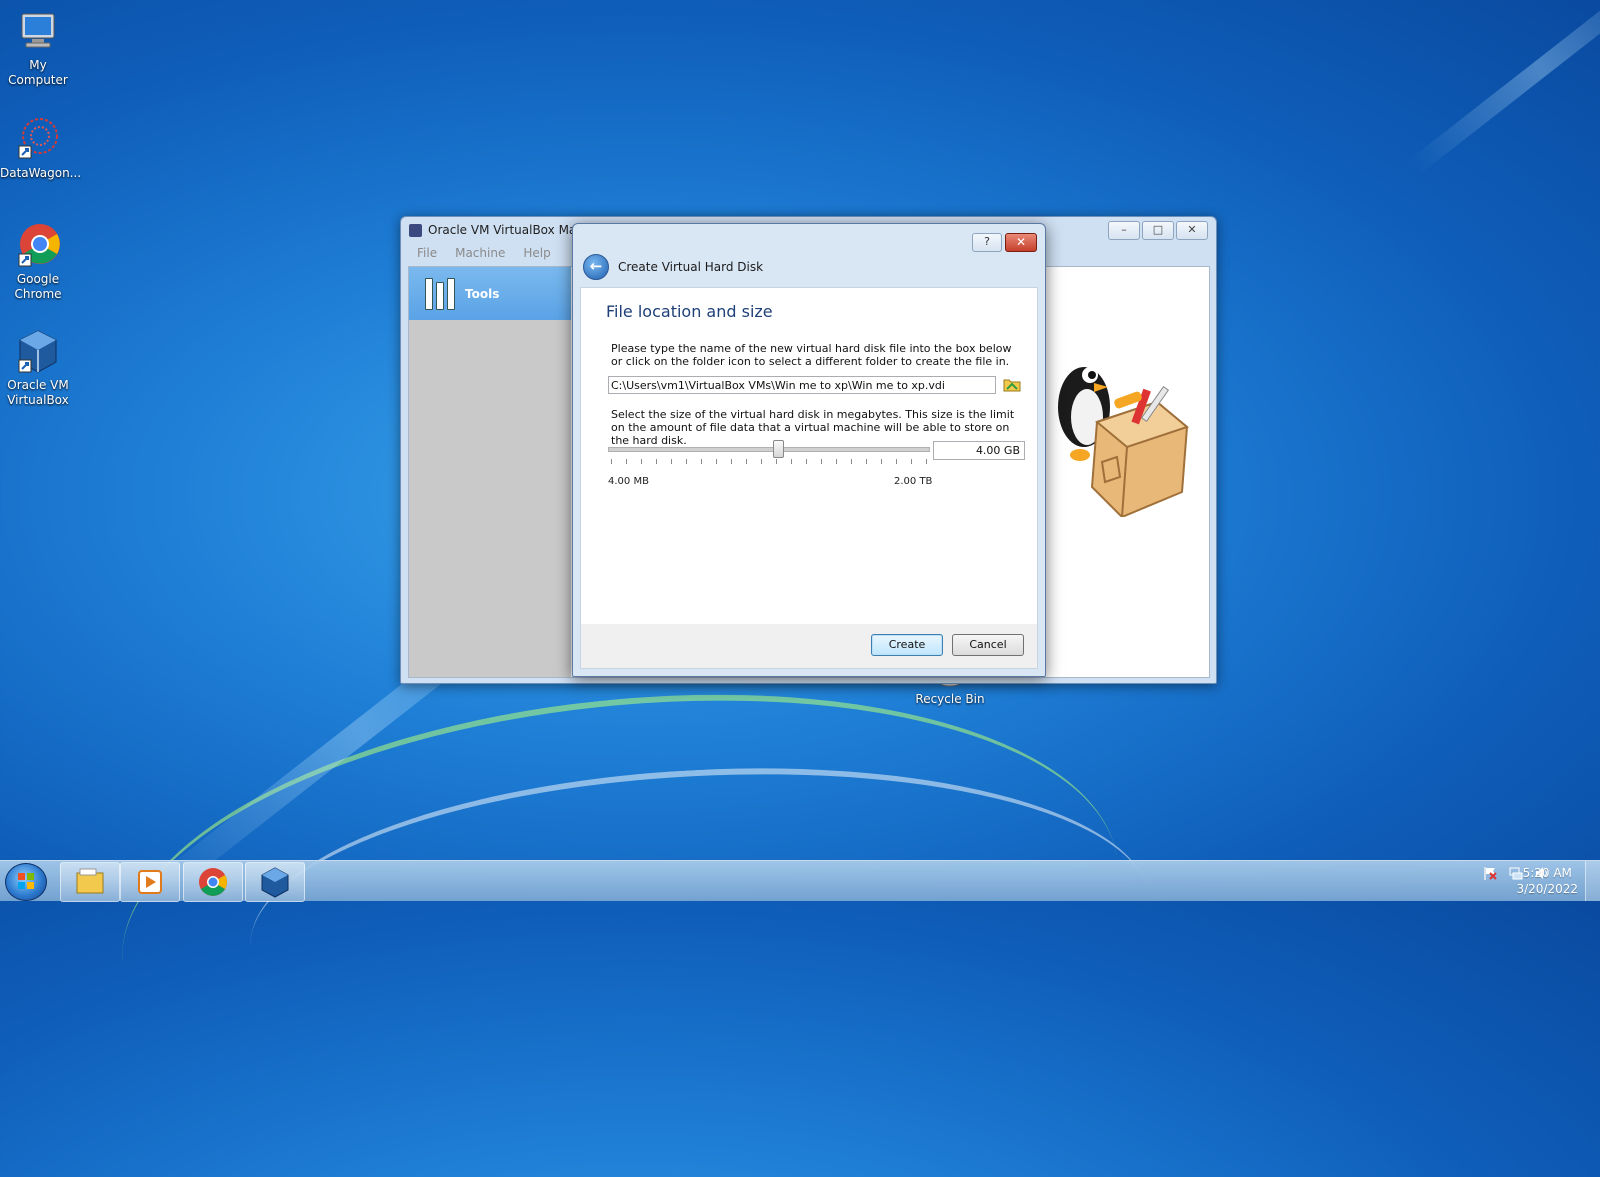 The height and width of the screenshot is (1177, 1600). I want to click on window-title: Oracle VM VirtualBox Mana, so click(510, 230).